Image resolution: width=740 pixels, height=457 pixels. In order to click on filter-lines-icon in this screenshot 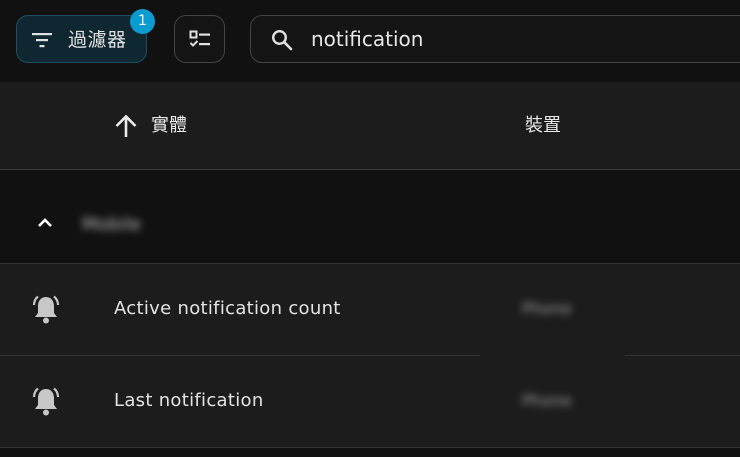, I will do `click(42, 40)`.